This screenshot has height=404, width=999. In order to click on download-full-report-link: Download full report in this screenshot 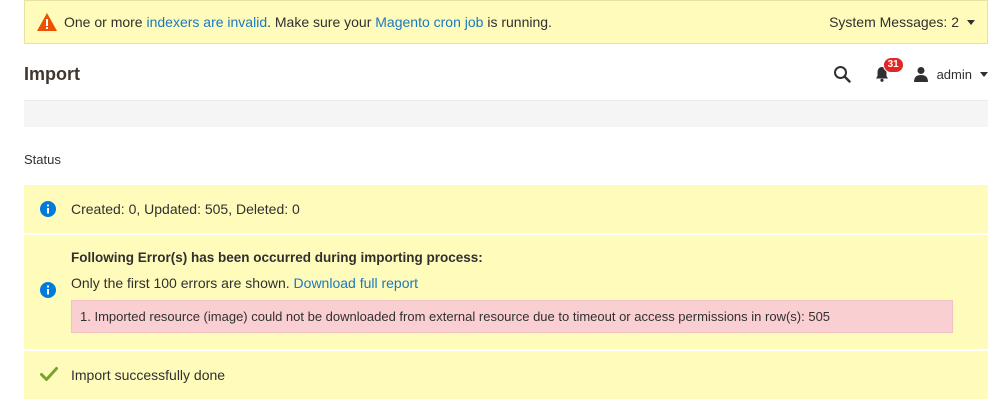, I will do `click(356, 283)`.